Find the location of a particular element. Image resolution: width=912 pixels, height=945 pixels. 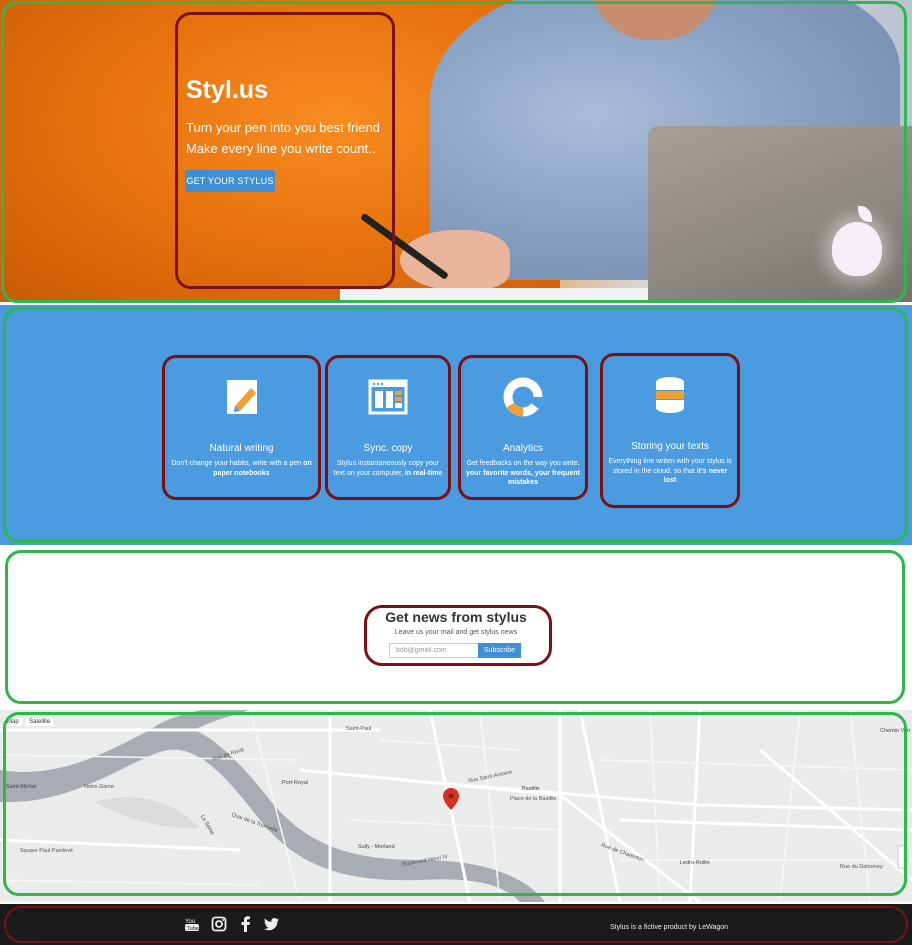

newsletter-title: Get news from stylus is located at coordinates (456, 617).